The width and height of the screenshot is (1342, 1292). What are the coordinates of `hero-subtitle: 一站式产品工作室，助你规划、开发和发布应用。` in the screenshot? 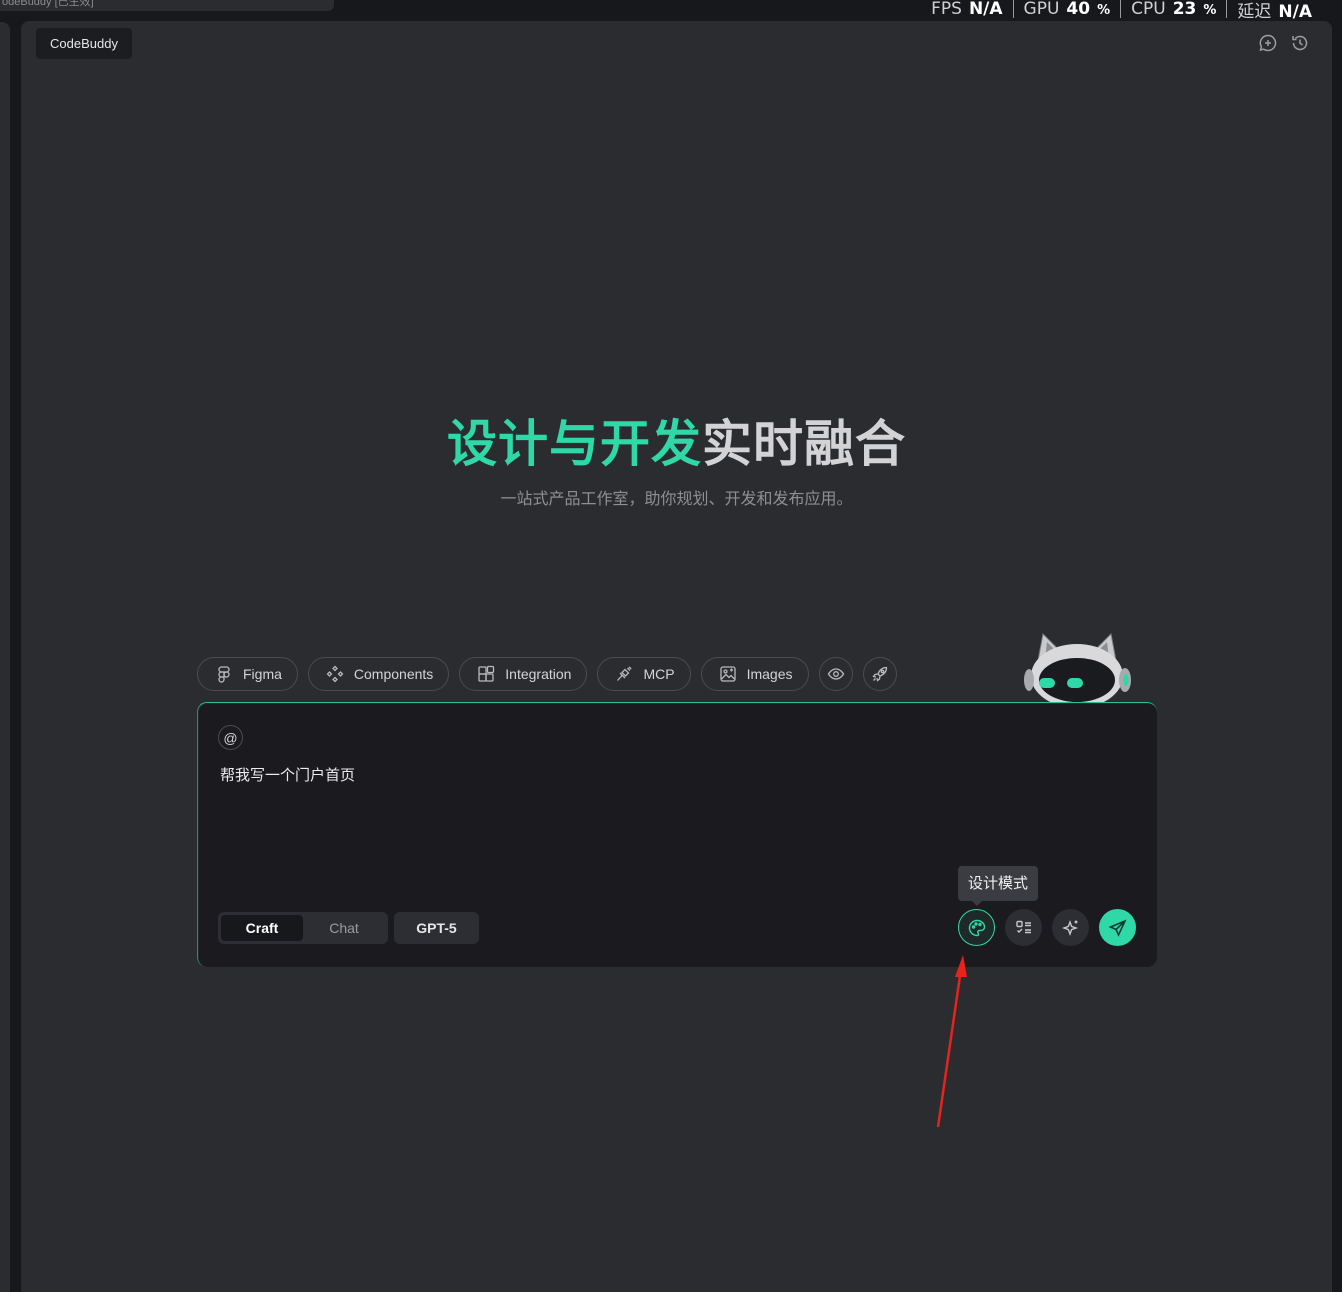 It's located at (676, 498).